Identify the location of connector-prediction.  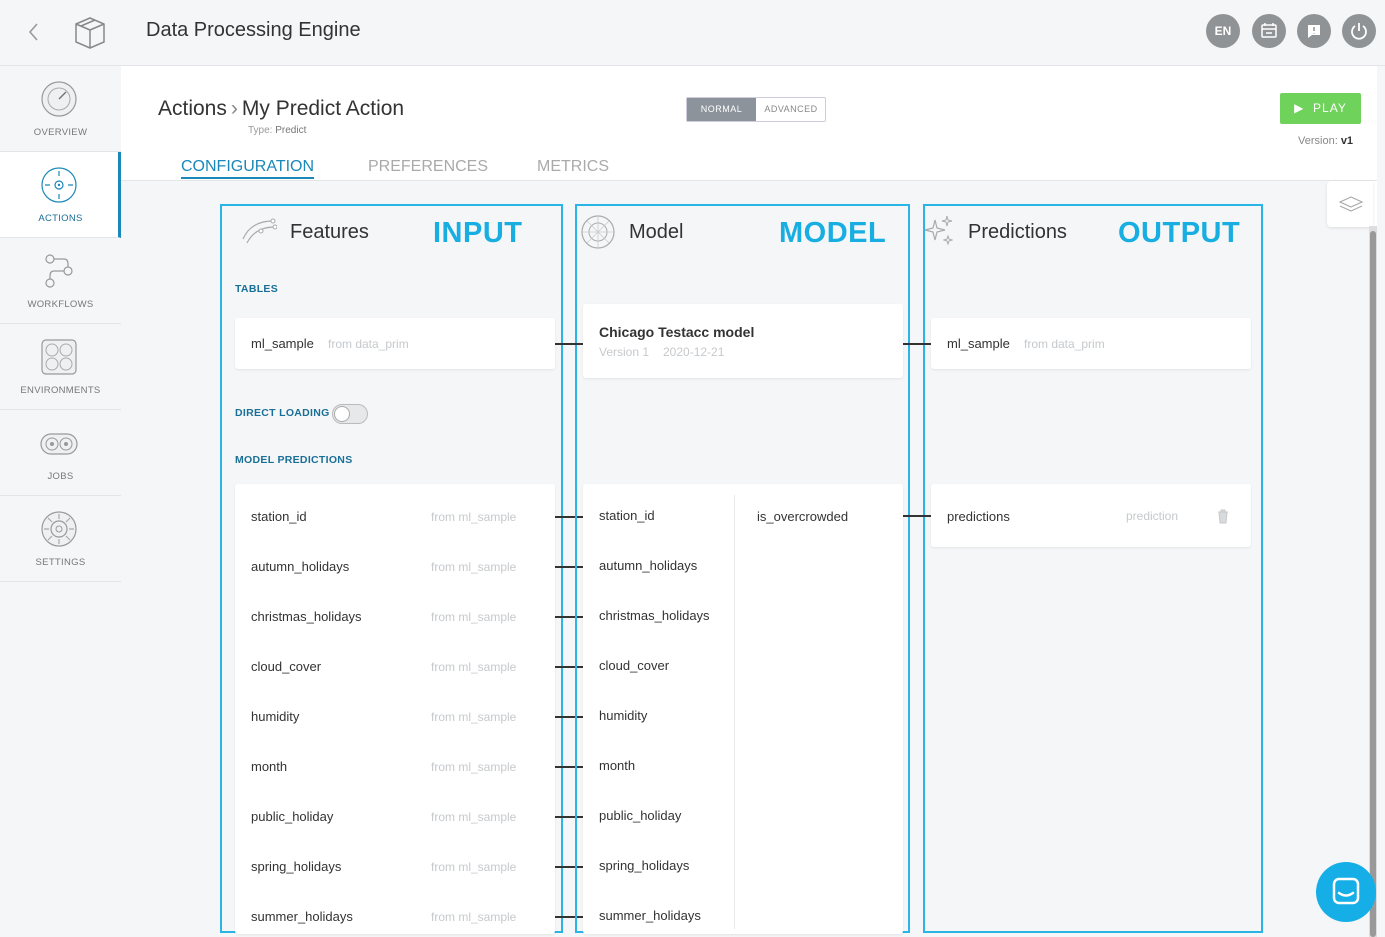
(917, 516).